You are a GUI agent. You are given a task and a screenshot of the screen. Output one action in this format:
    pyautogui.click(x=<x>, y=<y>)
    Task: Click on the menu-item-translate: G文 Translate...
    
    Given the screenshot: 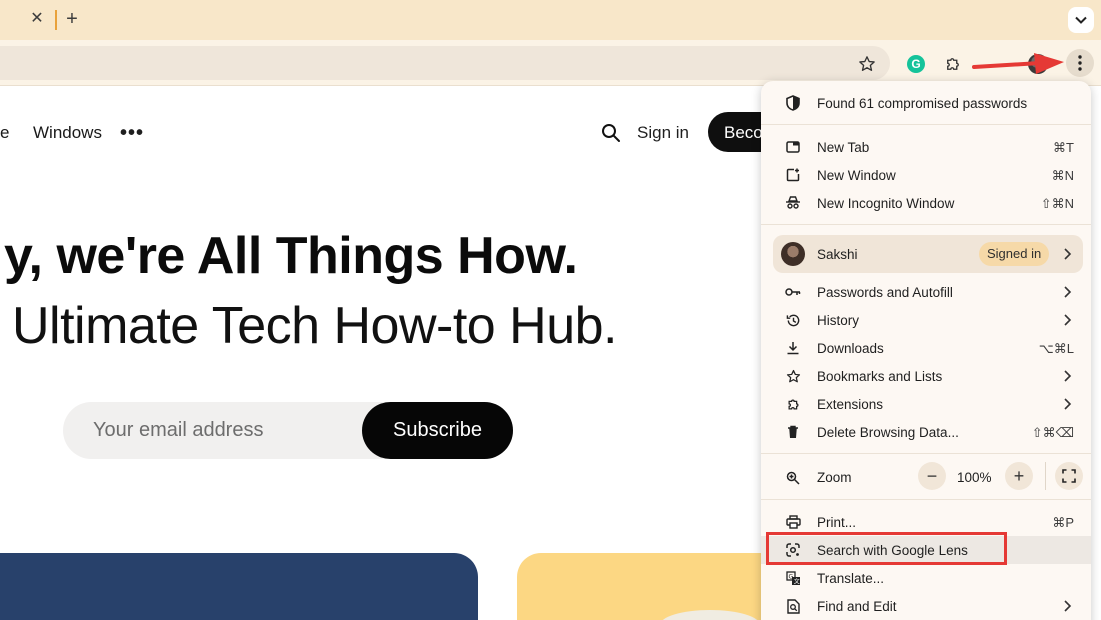 What is the action you would take?
    pyautogui.click(x=926, y=578)
    